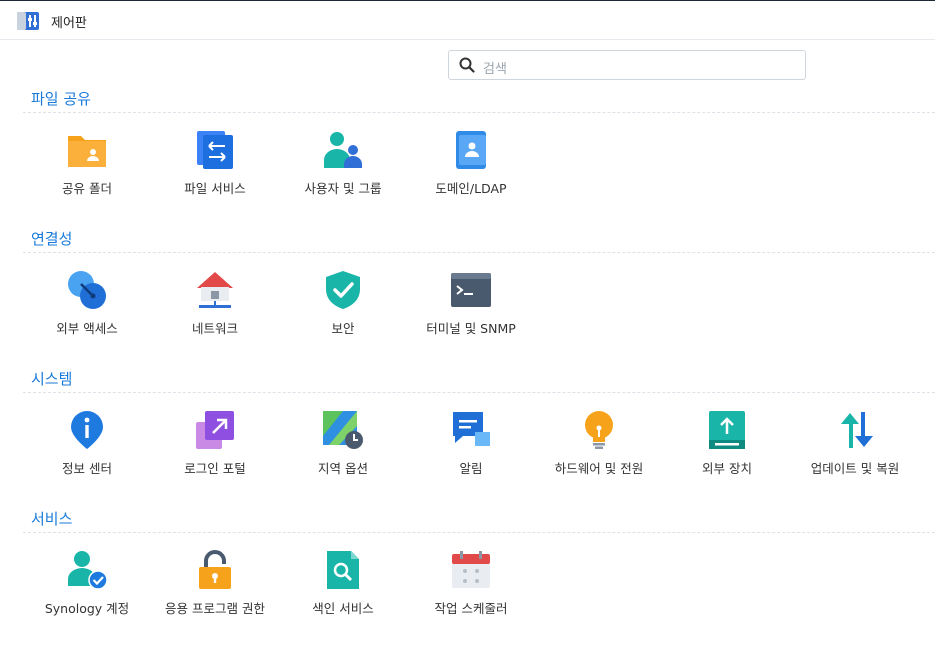 The height and width of the screenshot is (659, 935). I want to click on shared-folder-icon, so click(87, 151).